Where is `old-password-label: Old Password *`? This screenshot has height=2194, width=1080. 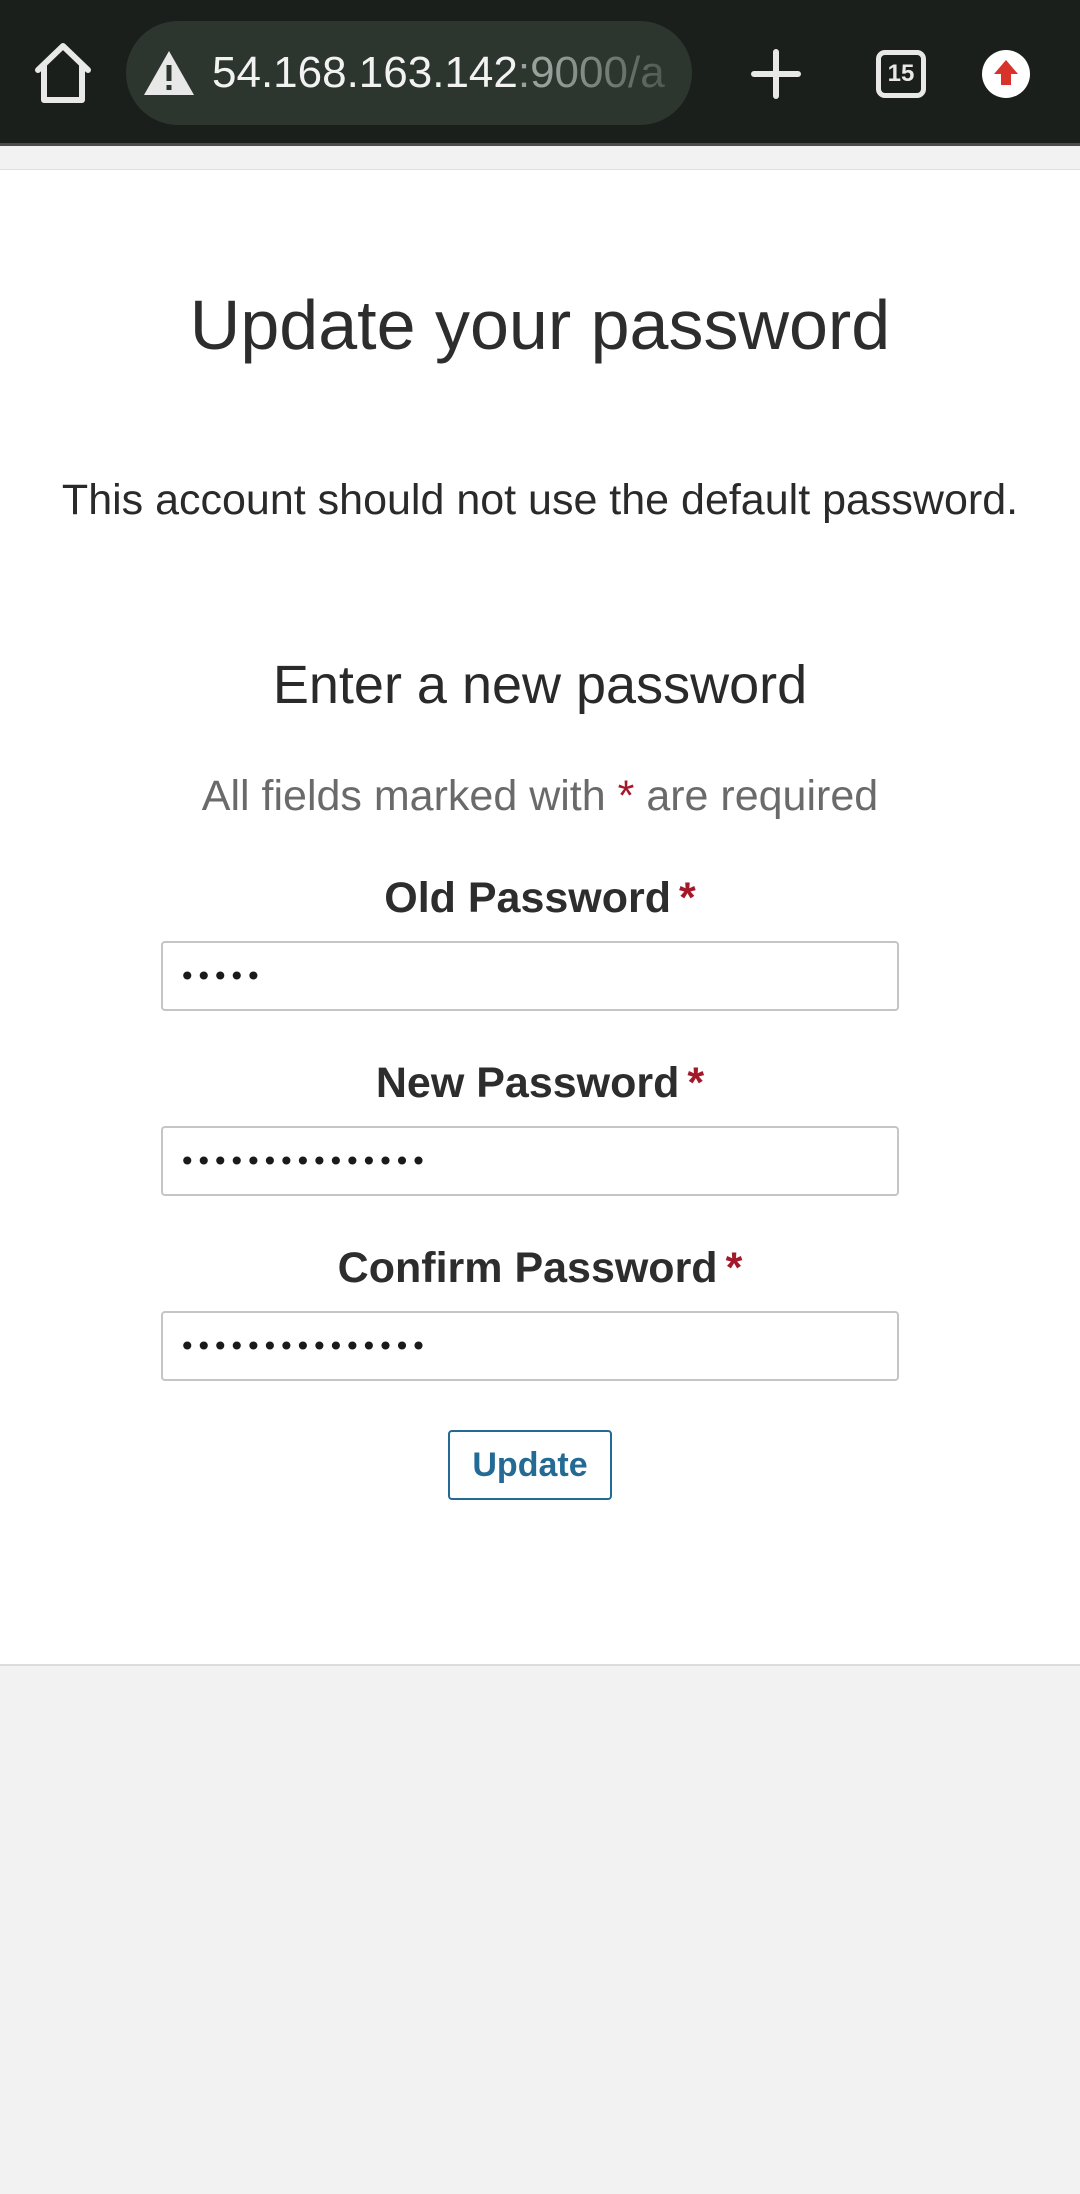 old-password-label: Old Password * is located at coordinates (540, 898).